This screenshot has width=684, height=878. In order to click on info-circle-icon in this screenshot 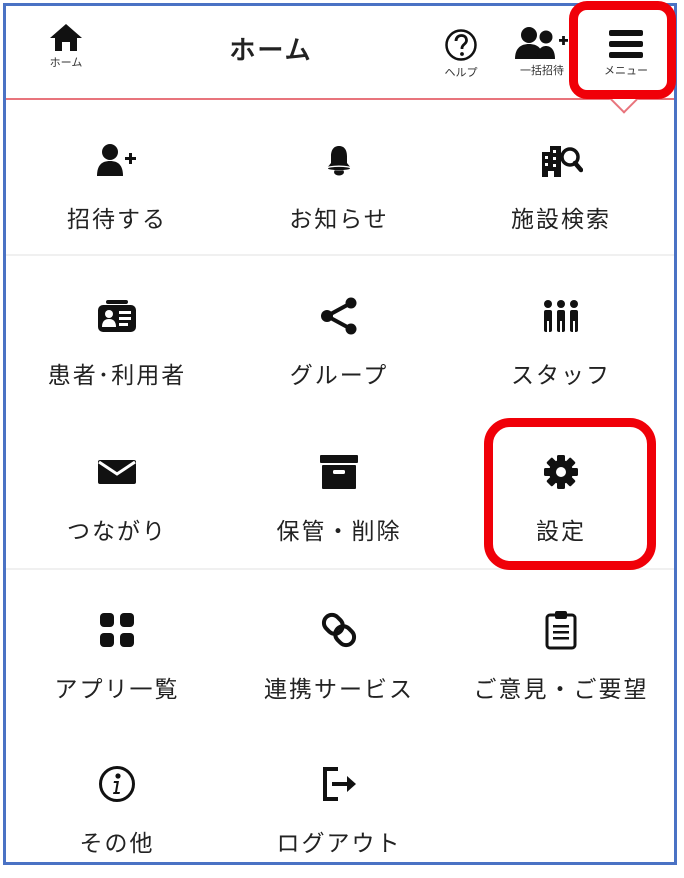, I will do `click(117, 784)`.